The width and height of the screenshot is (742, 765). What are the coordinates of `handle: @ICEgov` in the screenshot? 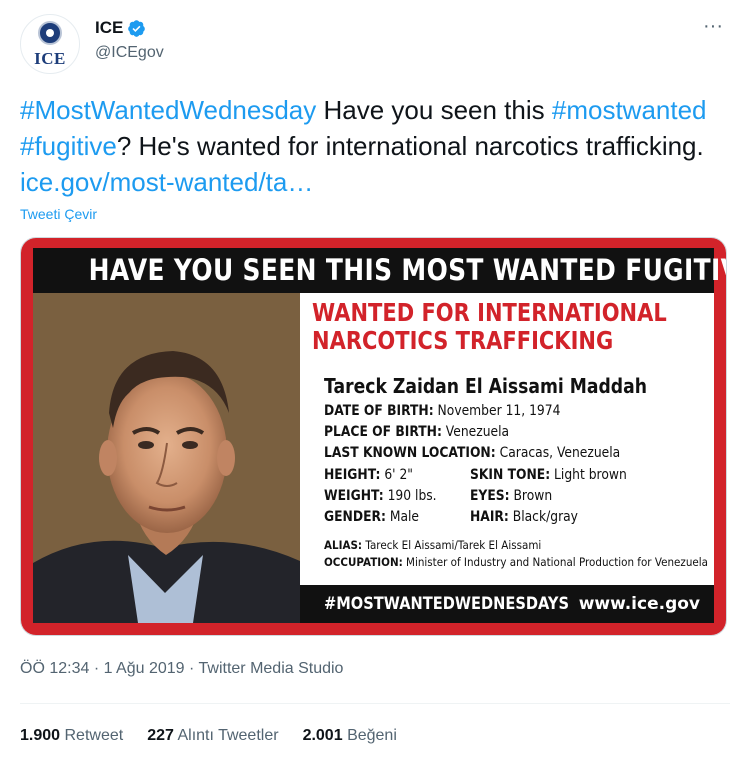 It's located at (129, 53).